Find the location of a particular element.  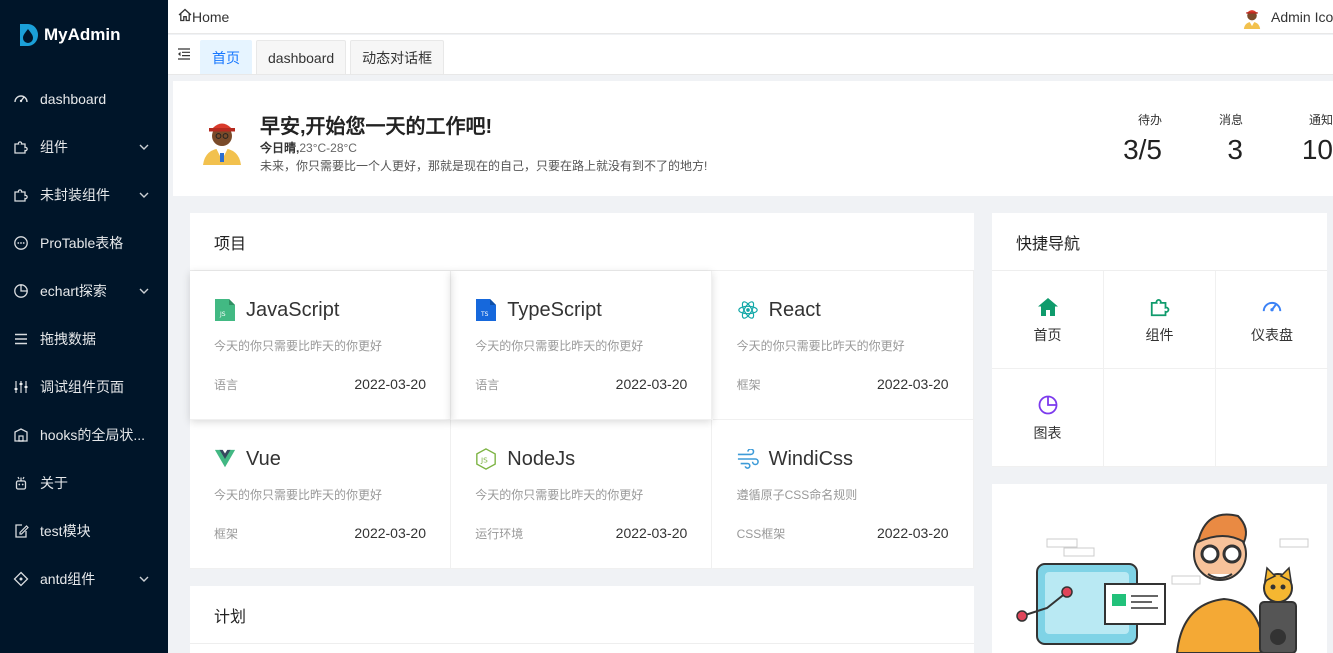

sidebar-item-label: test模块 is located at coordinates (65, 531).